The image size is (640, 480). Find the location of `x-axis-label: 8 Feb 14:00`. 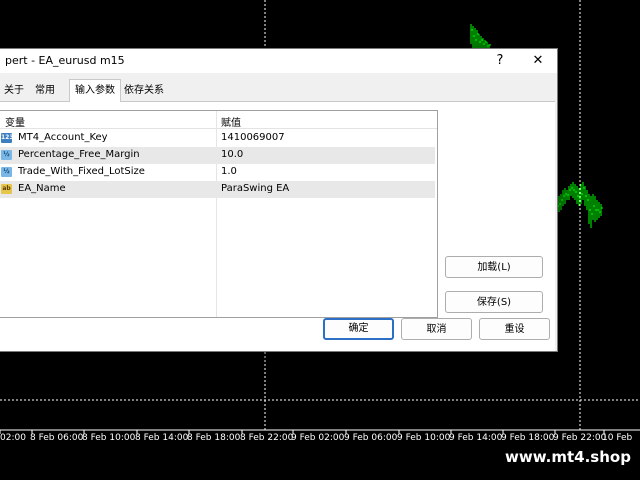

x-axis-label: 8 Feb 14:00 is located at coordinates (162, 438).